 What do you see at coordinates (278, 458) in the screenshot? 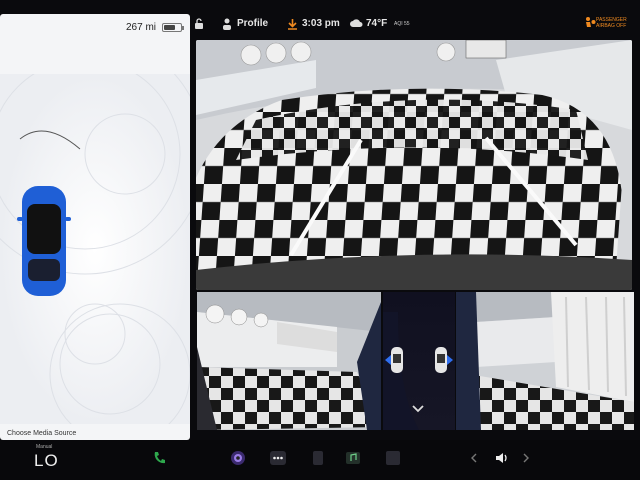
I see `more-apps-icon` at bounding box center [278, 458].